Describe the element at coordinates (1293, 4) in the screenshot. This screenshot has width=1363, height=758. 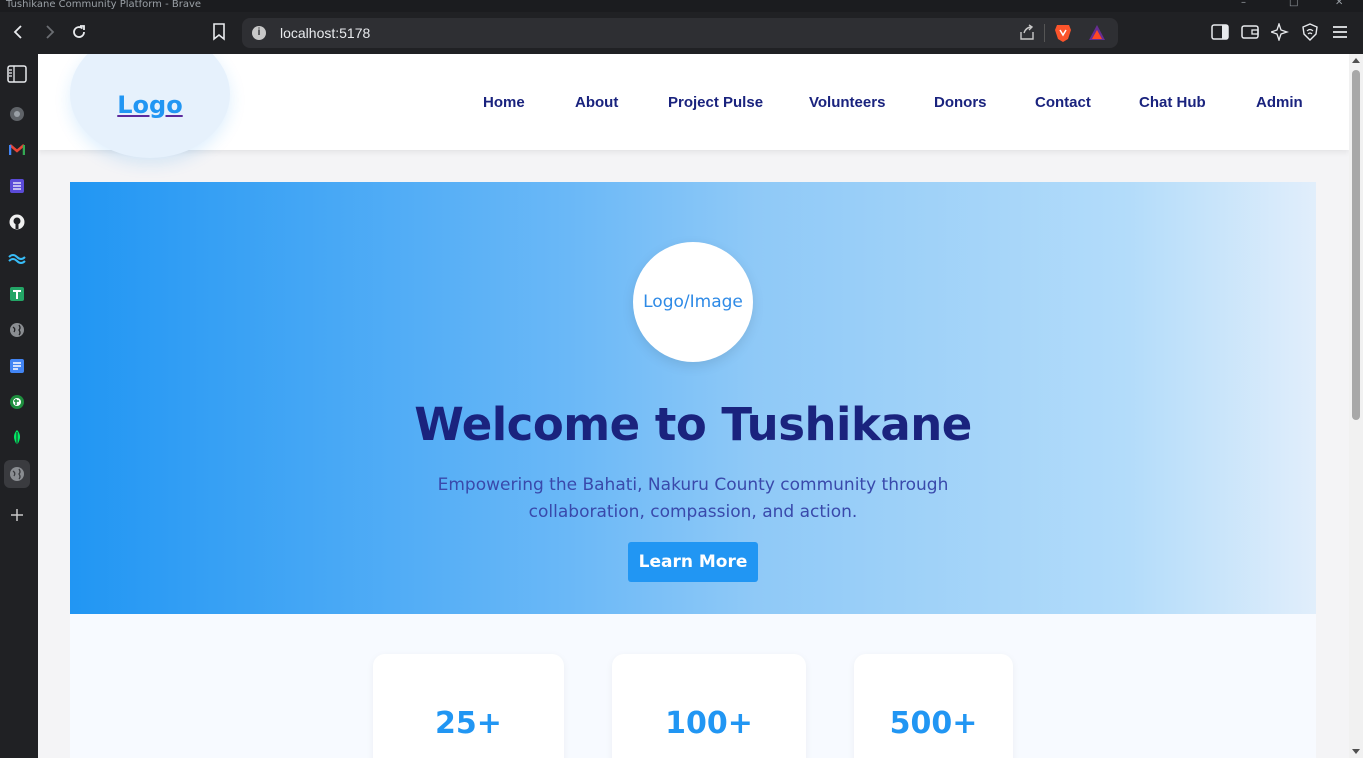
I see `maximize-icon: □` at that location.